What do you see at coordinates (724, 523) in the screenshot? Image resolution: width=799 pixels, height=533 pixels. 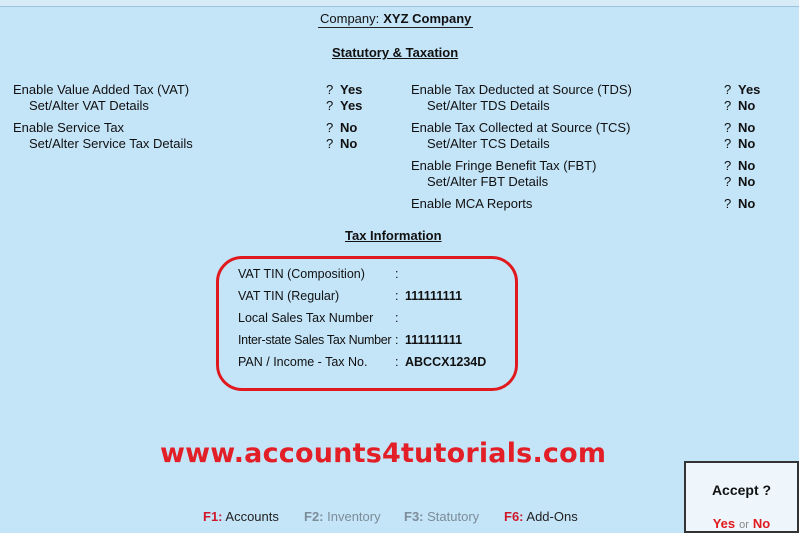 I see `accept-yes-button: Yes` at bounding box center [724, 523].